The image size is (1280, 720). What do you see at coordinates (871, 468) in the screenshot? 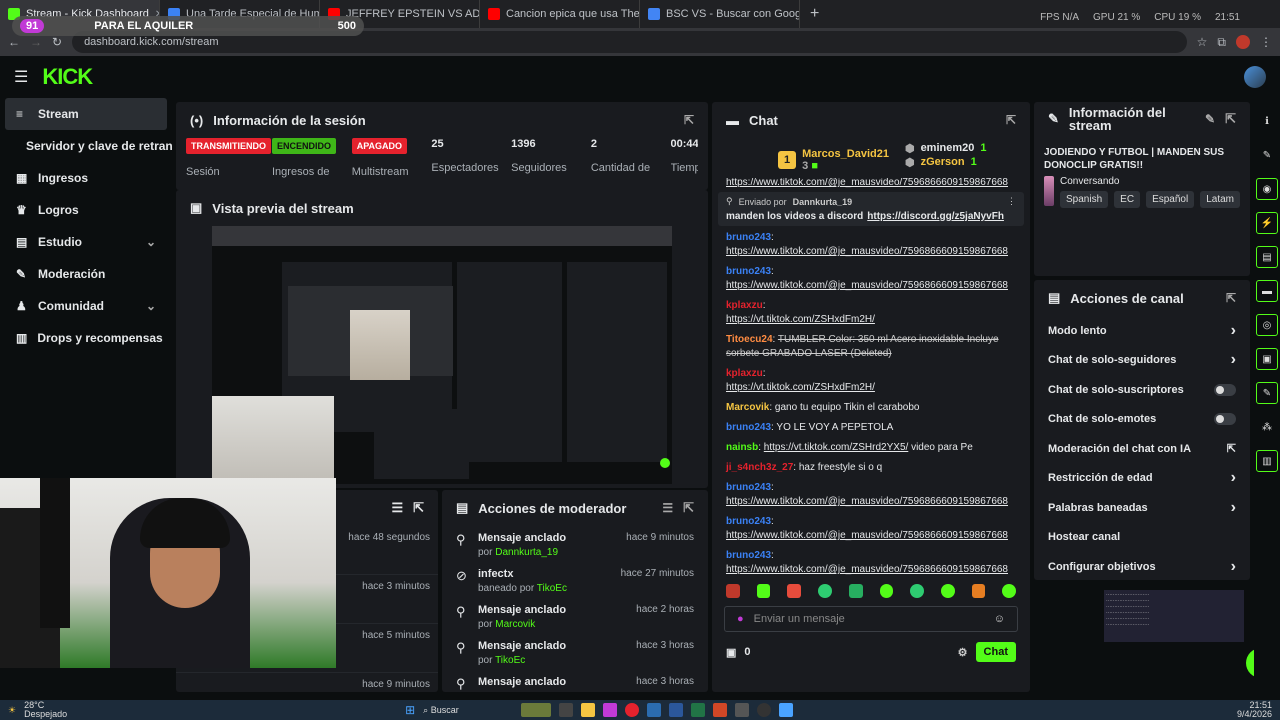
I see `chat-message: ji_s4nch3z_27: haz freestyle si o q` at bounding box center [871, 468].